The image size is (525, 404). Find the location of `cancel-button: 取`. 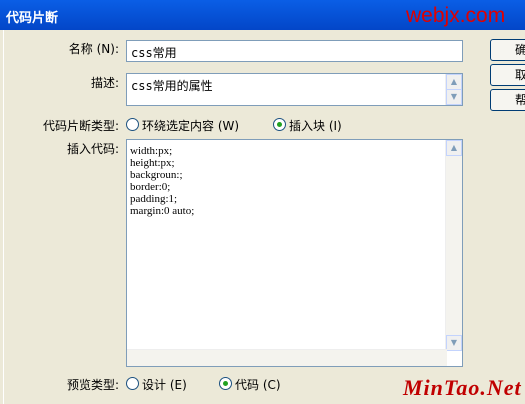

cancel-button: 取 is located at coordinates (507, 75).